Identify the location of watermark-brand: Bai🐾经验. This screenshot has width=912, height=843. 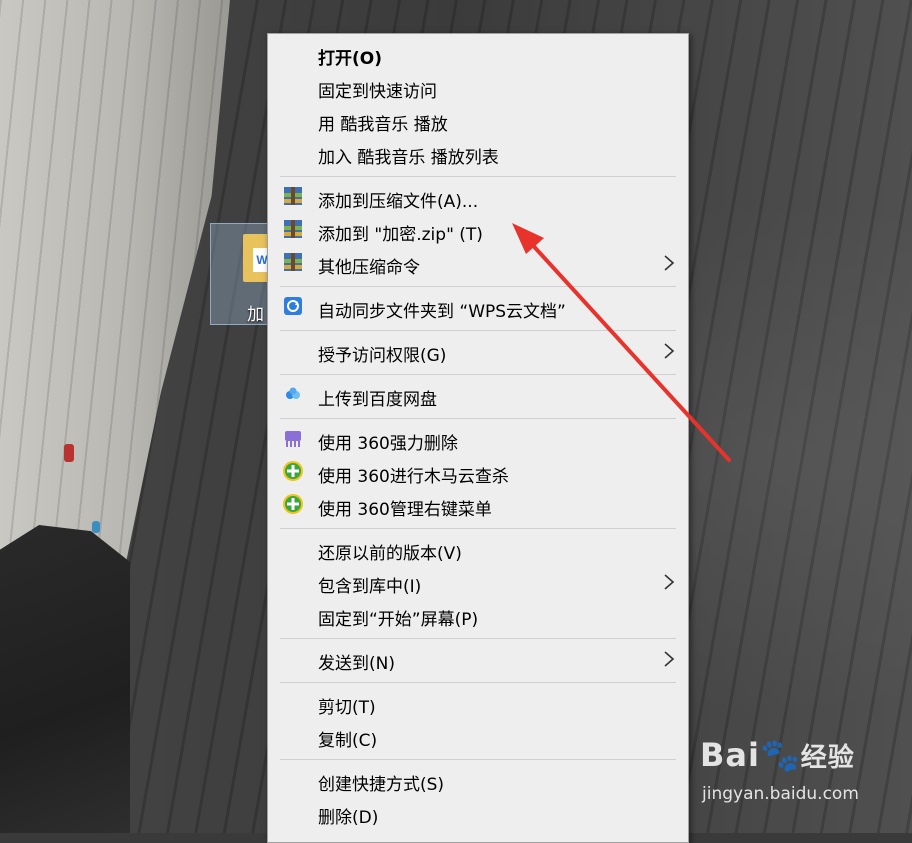
(777, 755).